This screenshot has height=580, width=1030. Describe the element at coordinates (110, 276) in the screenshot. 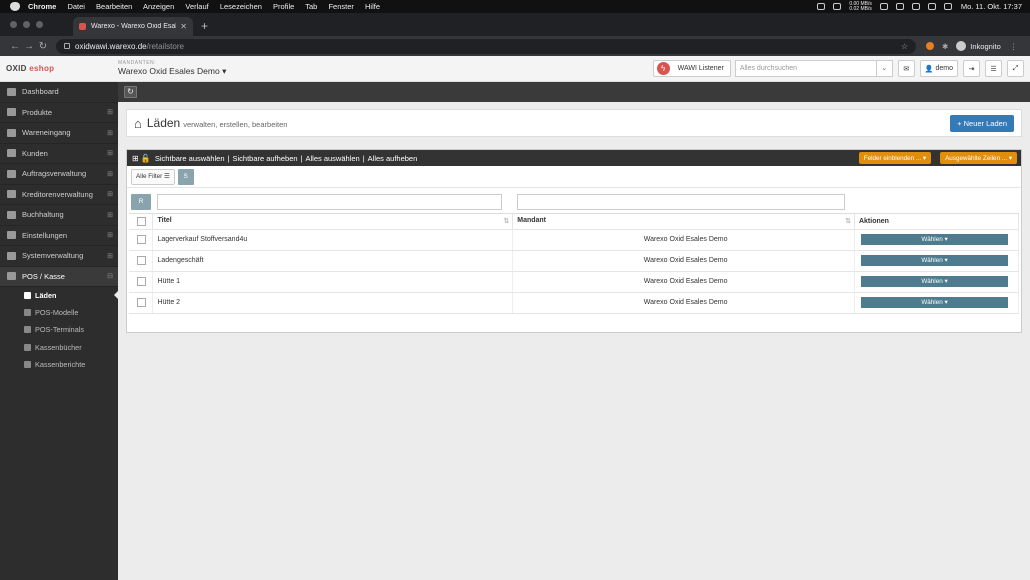

I see `collapse-icon: ⊟` at that location.